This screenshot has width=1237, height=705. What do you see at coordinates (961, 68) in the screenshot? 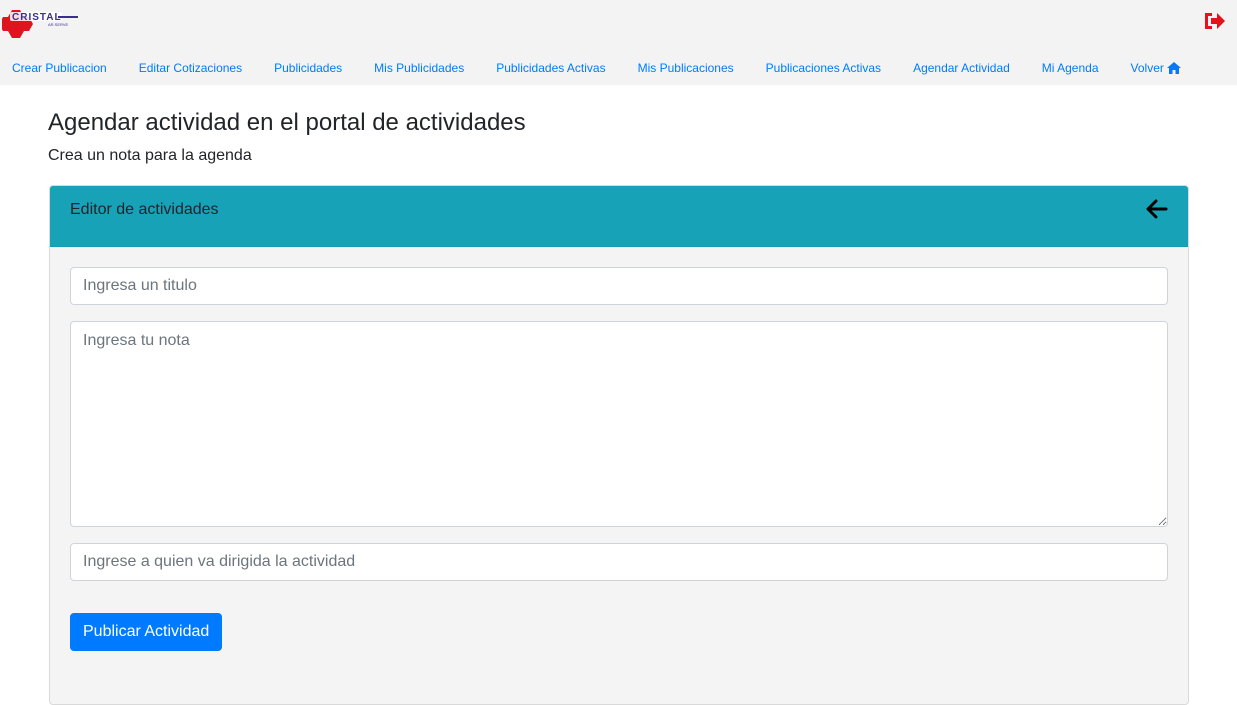
I see `nav-agendar-actividad: Agendar Actividad` at bounding box center [961, 68].